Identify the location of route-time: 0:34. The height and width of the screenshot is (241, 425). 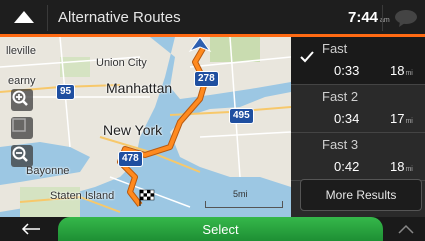
(347, 118).